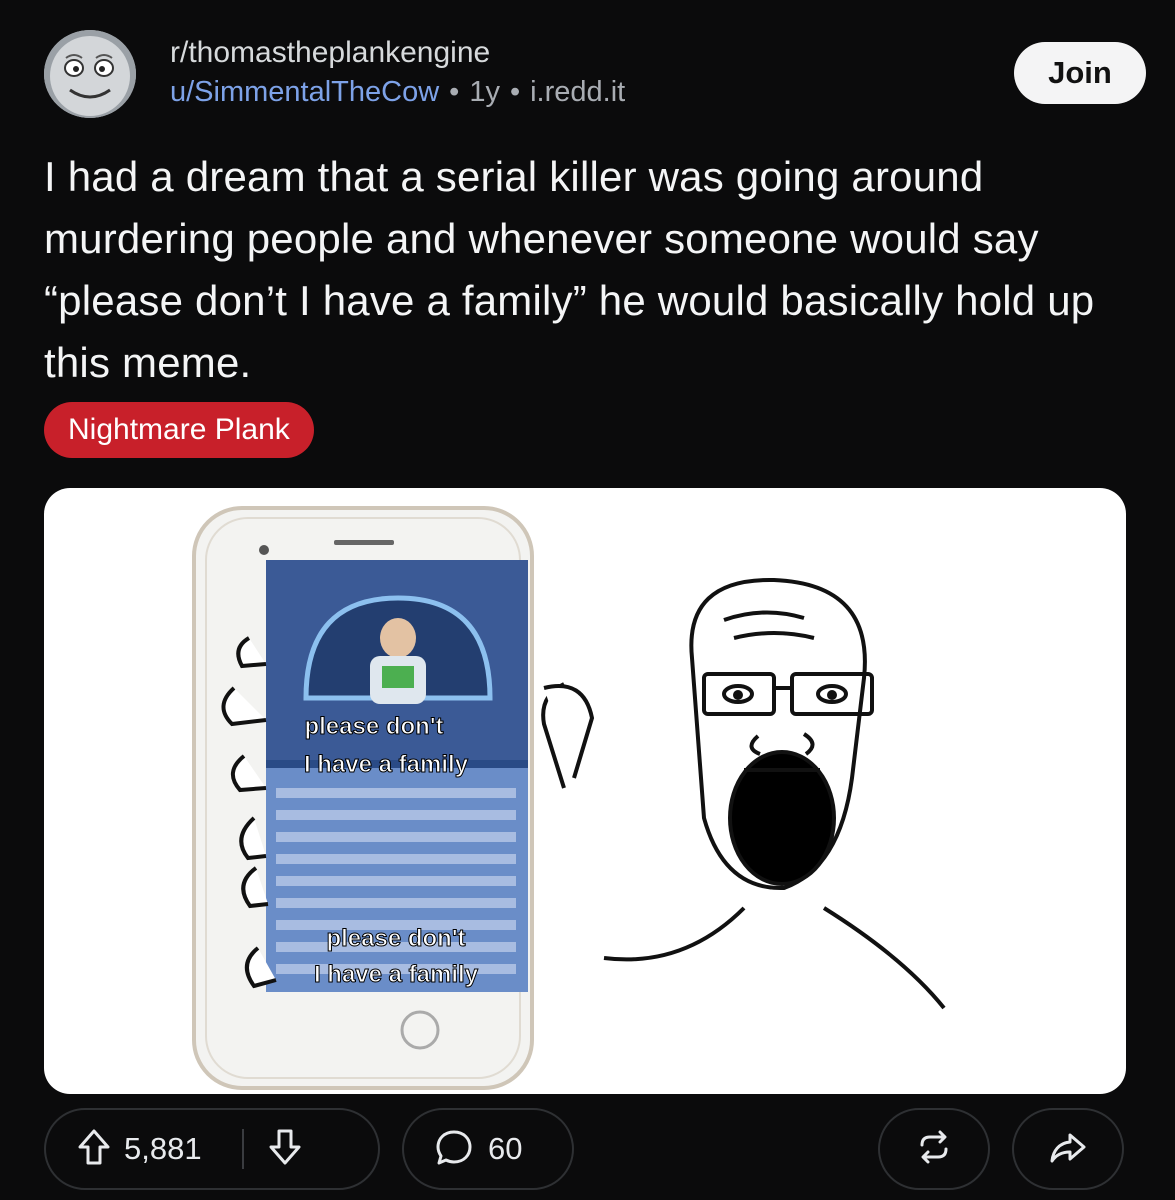  Describe the element at coordinates (90, 74) in the screenshot. I see `subreddit-avatar` at that location.